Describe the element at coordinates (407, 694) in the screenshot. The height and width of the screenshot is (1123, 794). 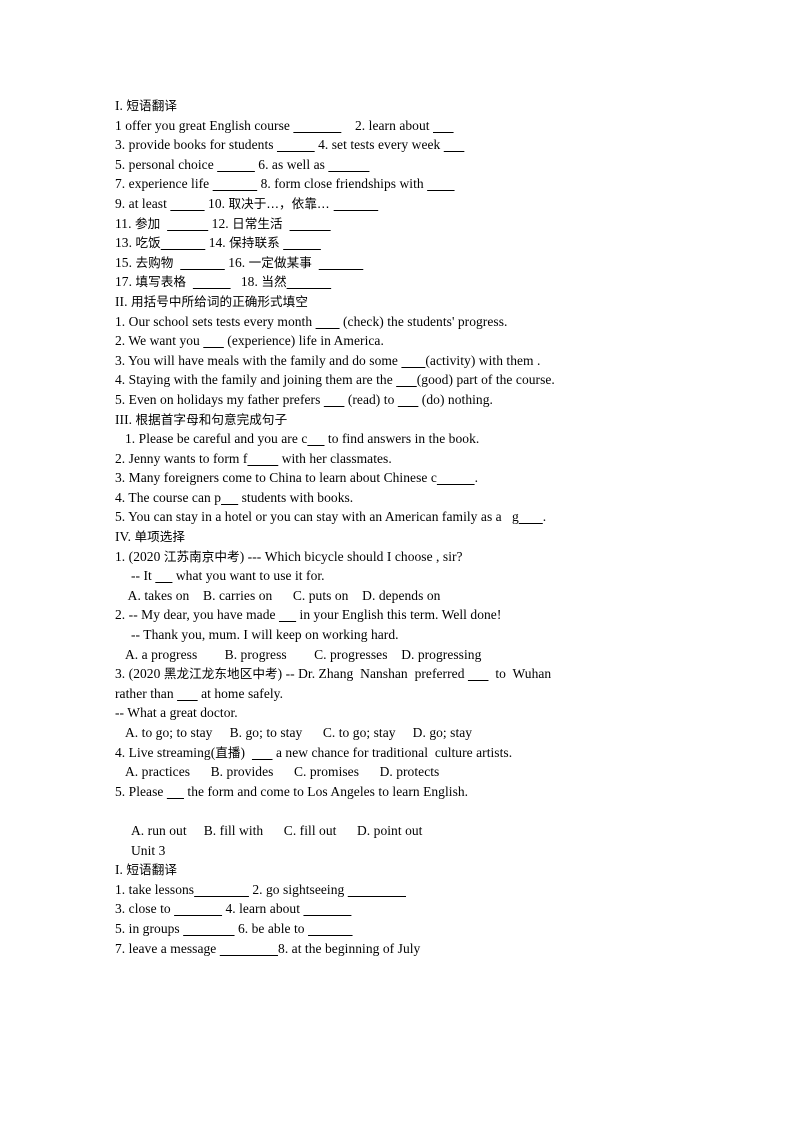
I see `exercise-line: rather than at home safely.` at that location.